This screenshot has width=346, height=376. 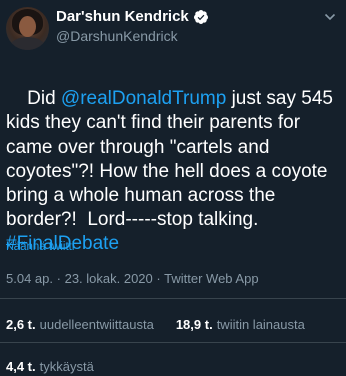 I want to click on author-name: Dar'shun Kendrick, so click(x=122, y=16).